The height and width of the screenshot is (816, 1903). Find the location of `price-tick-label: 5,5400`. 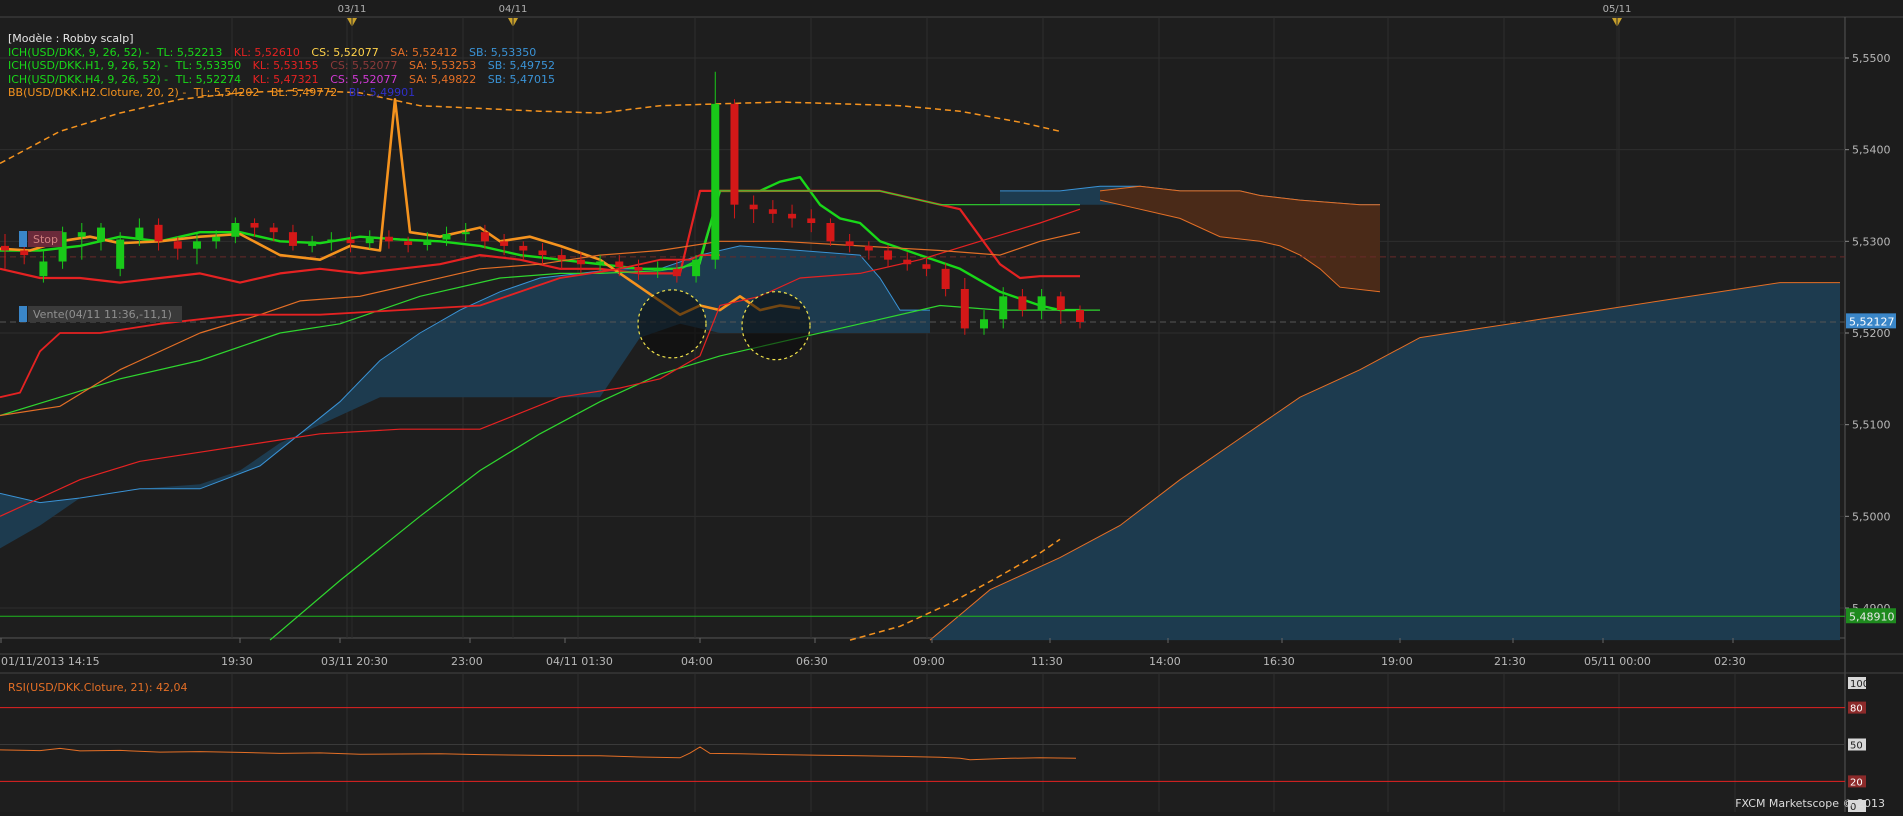

price-tick-label: 5,5400 is located at coordinates (1871, 150).